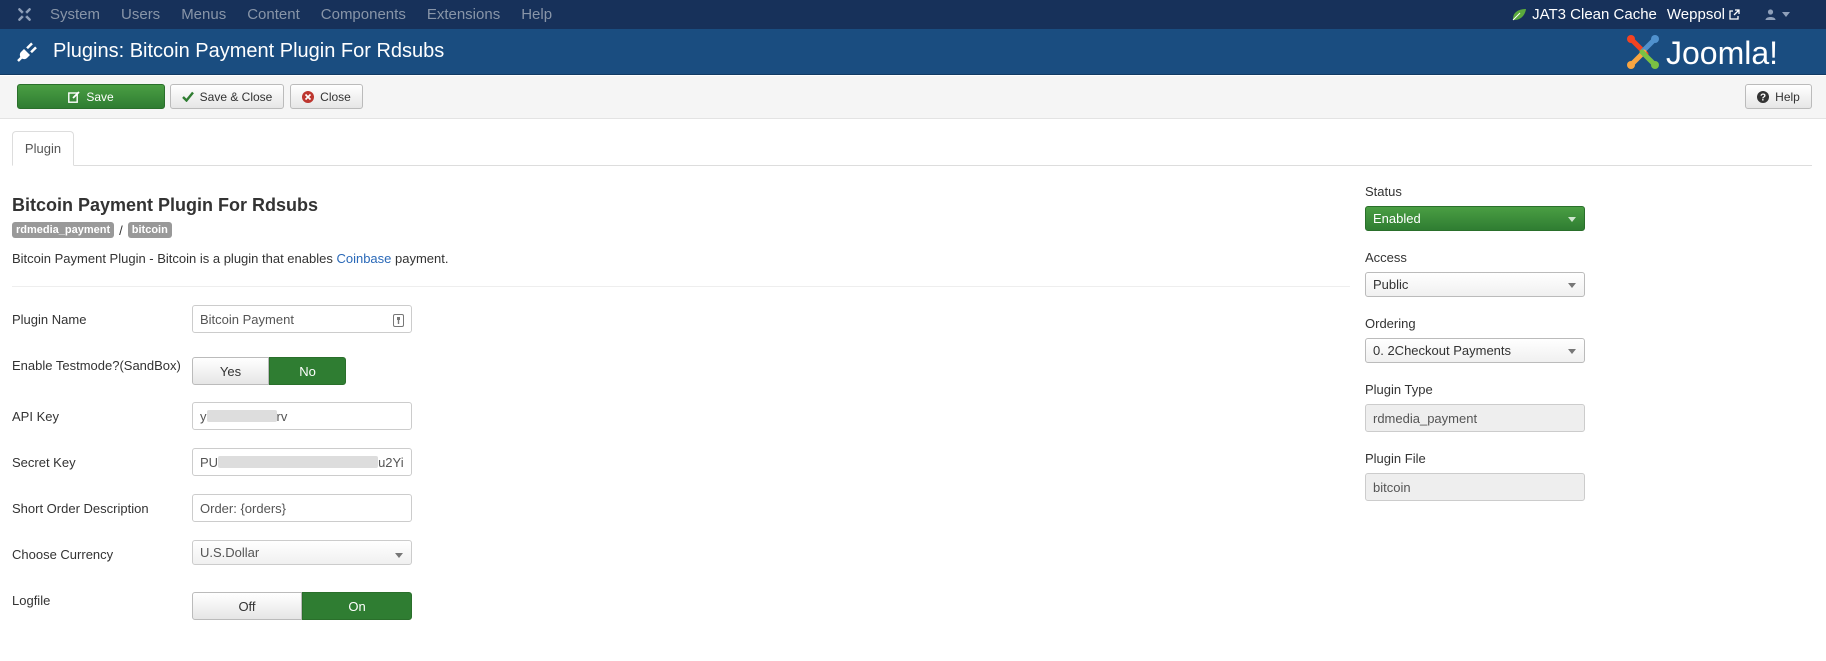 The image size is (1826, 661). Describe the element at coordinates (1795, 14) in the screenshot. I see `user-menu` at that location.